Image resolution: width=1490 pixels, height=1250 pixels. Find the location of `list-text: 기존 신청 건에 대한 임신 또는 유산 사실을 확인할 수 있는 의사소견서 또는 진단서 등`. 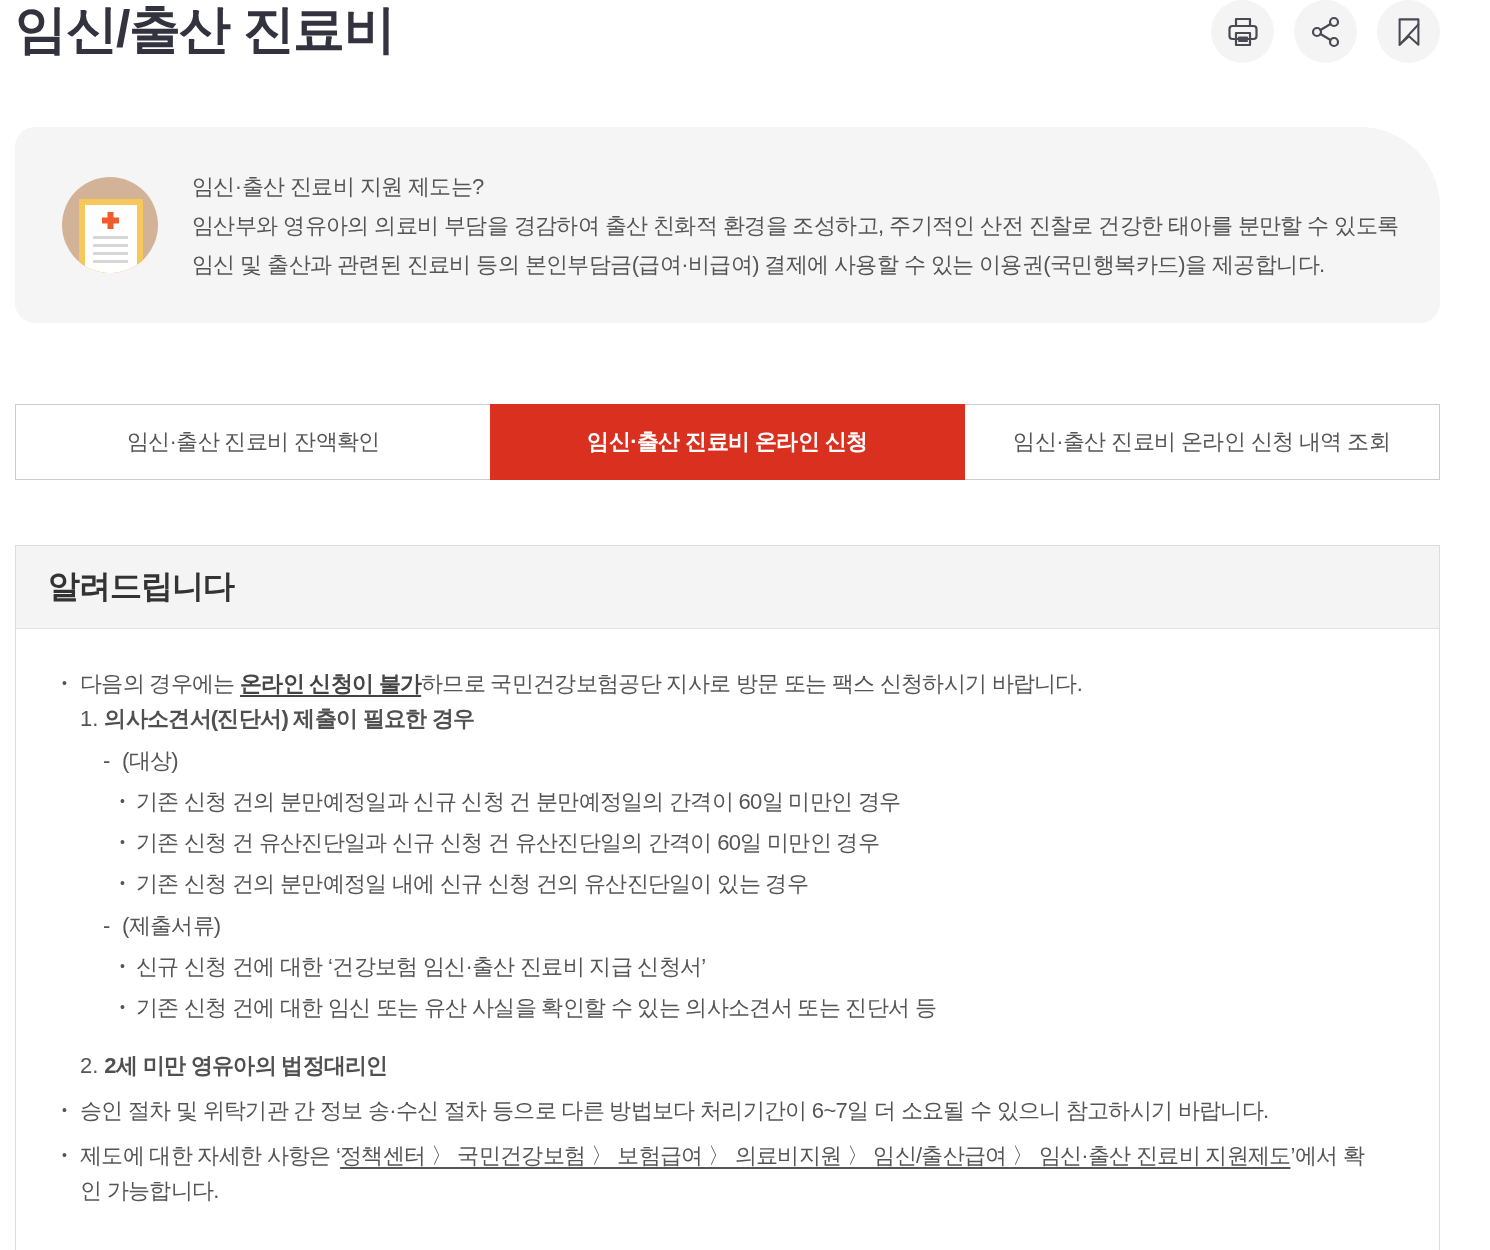

list-text: 기존 신청 건에 대한 임신 또는 유산 사실을 확인할 수 있는 의사소견서 또는 진단서 등 is located at coordinates (536, 1008).